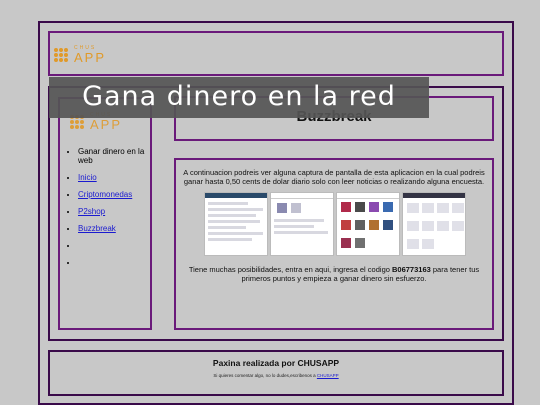 The width and height of the screenshot is (540, 405). I want to click on sidebar-link-criptomonedas: Criptomonedas, so click(105, 194).